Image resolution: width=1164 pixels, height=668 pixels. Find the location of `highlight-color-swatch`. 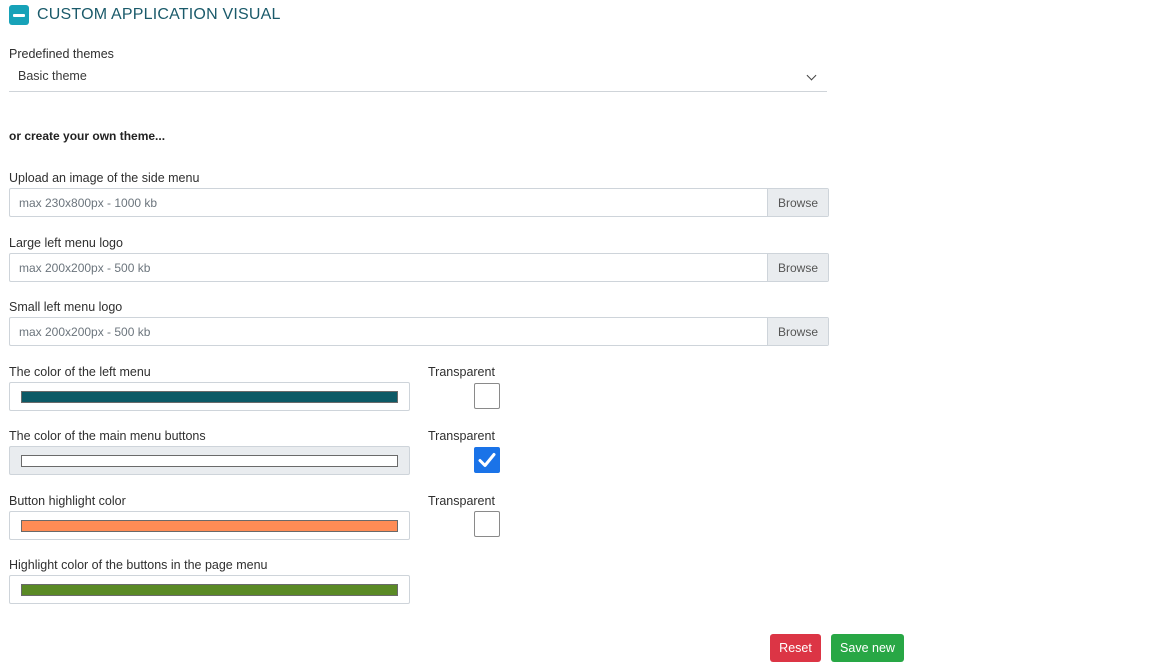

highlight-color-swatch is located at coordinates (209, 526).